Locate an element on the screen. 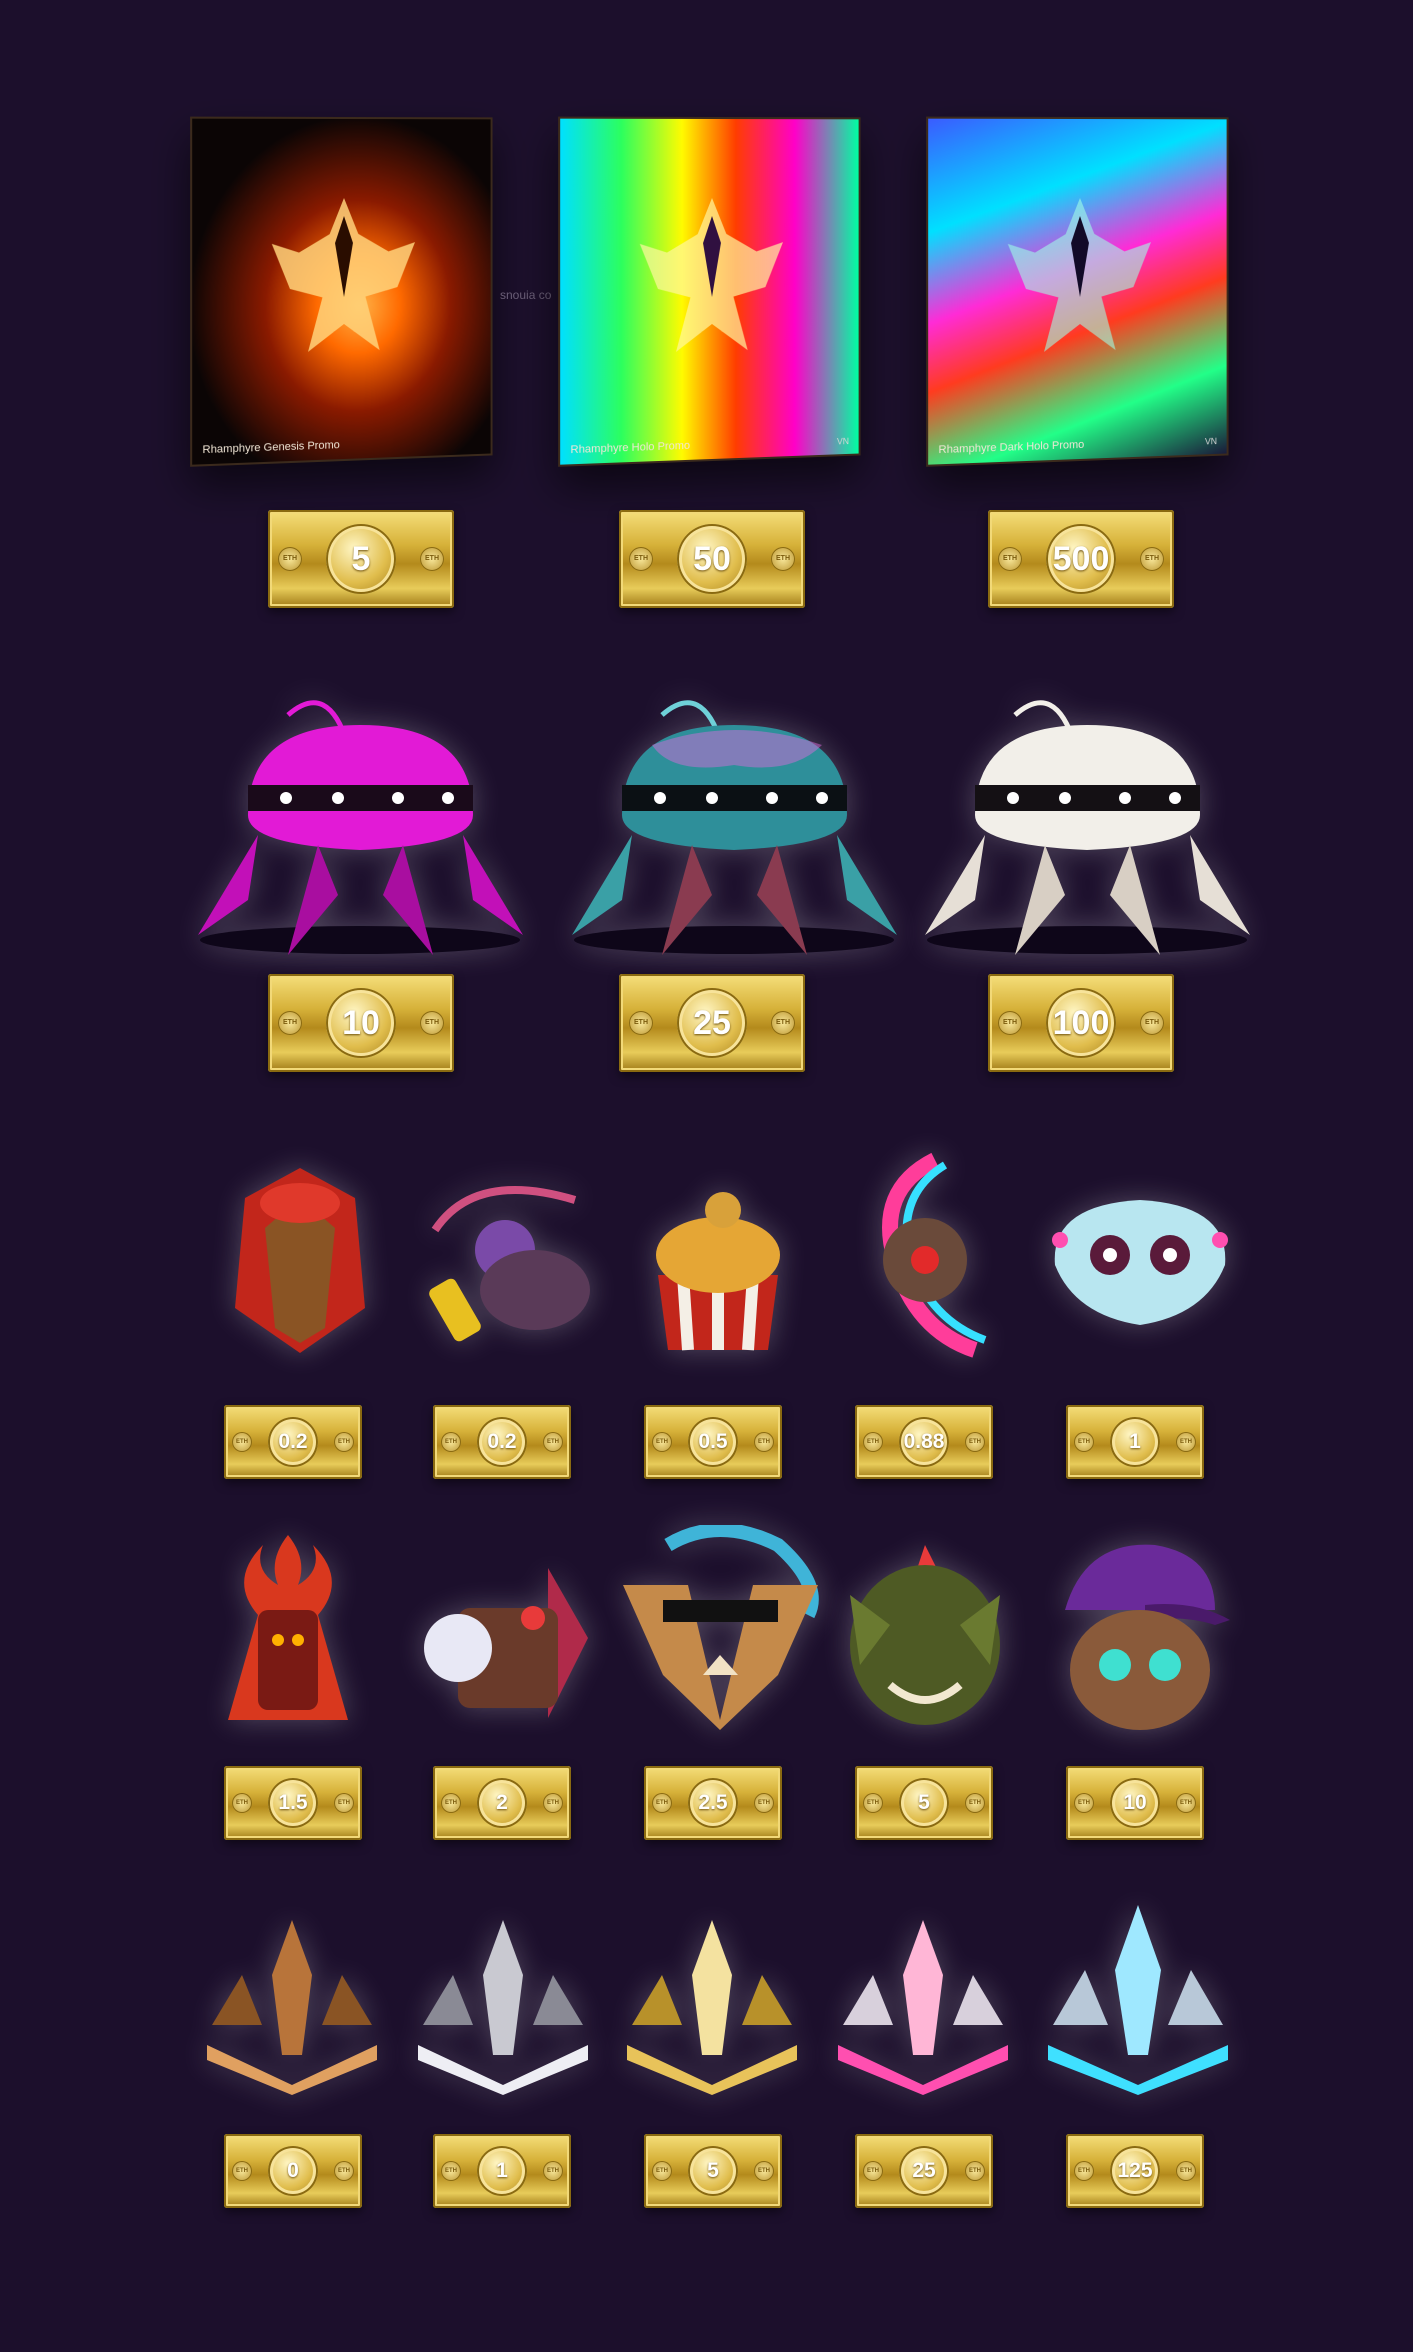 This screenshot has height=2352, width=1413. price-value: 10 is located at coordinates (361, 1023).